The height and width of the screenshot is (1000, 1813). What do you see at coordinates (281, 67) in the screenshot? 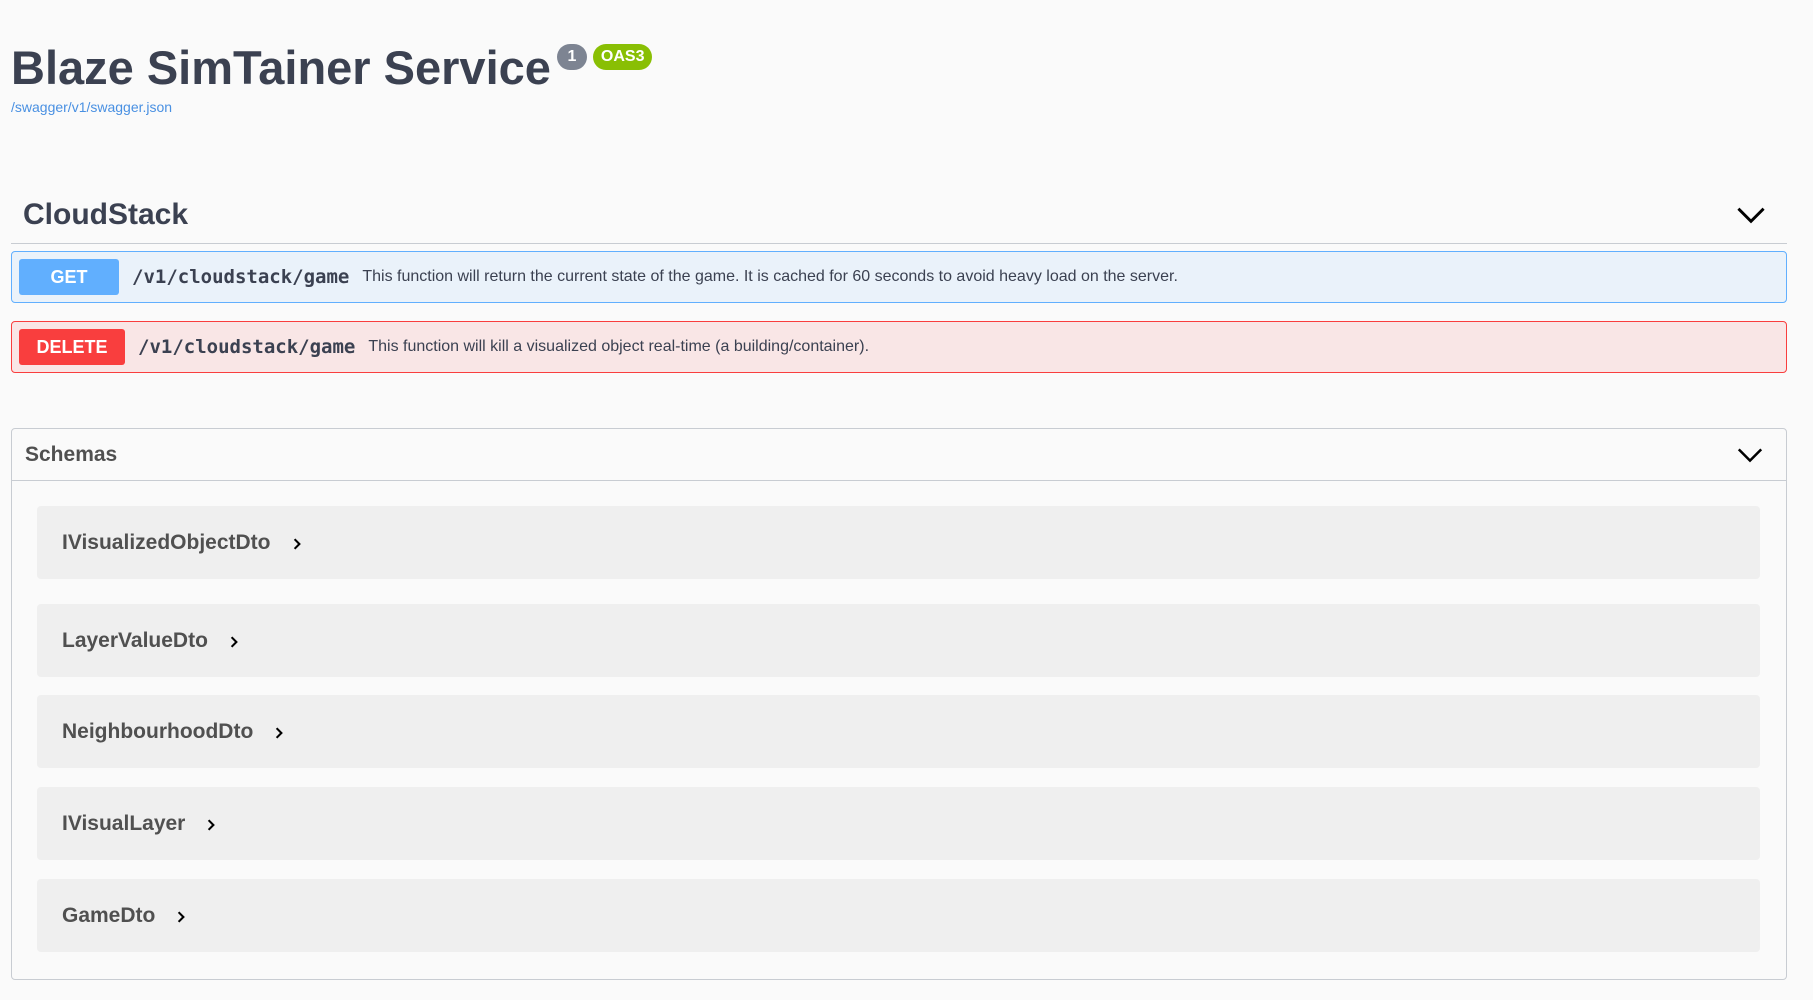
I see `page-title: Blaze SimTainer Service` at bounding box center [281, 67].